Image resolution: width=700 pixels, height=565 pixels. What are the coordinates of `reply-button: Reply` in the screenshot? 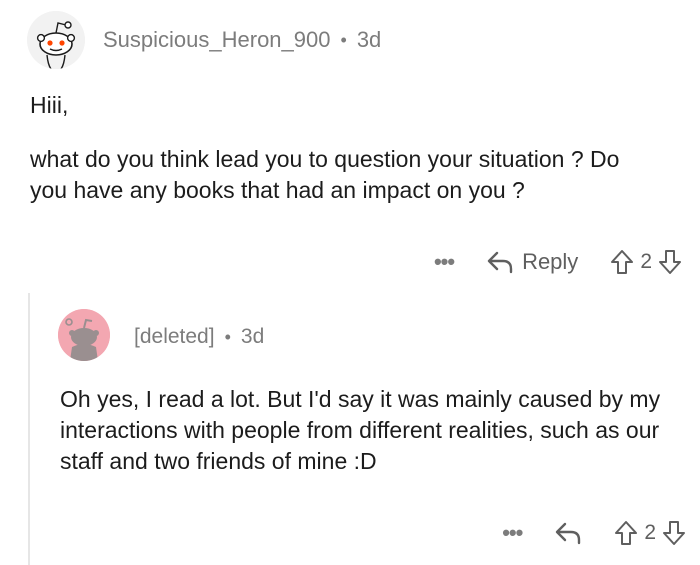 It's located at (532, 262).